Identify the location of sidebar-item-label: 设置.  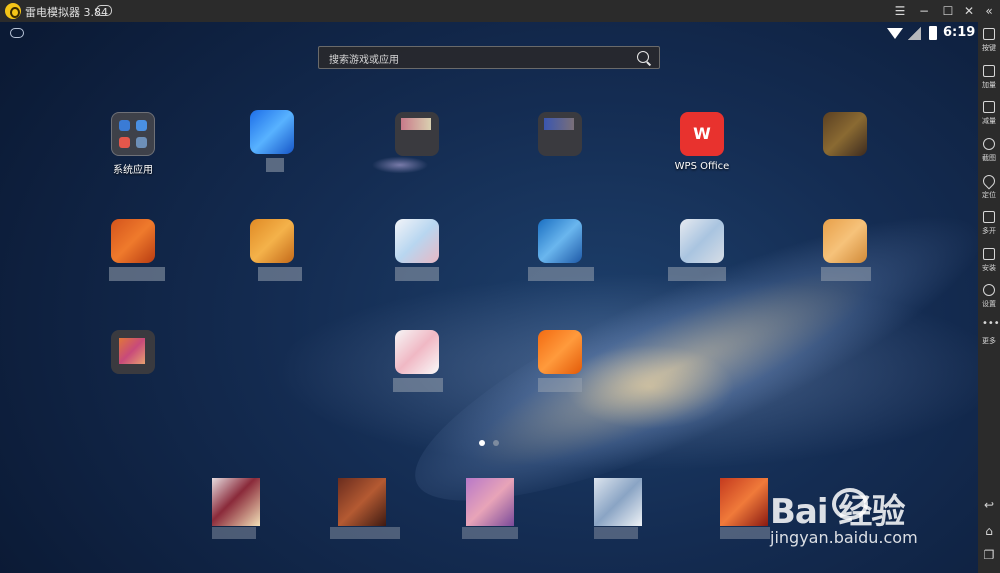
(989, 304).